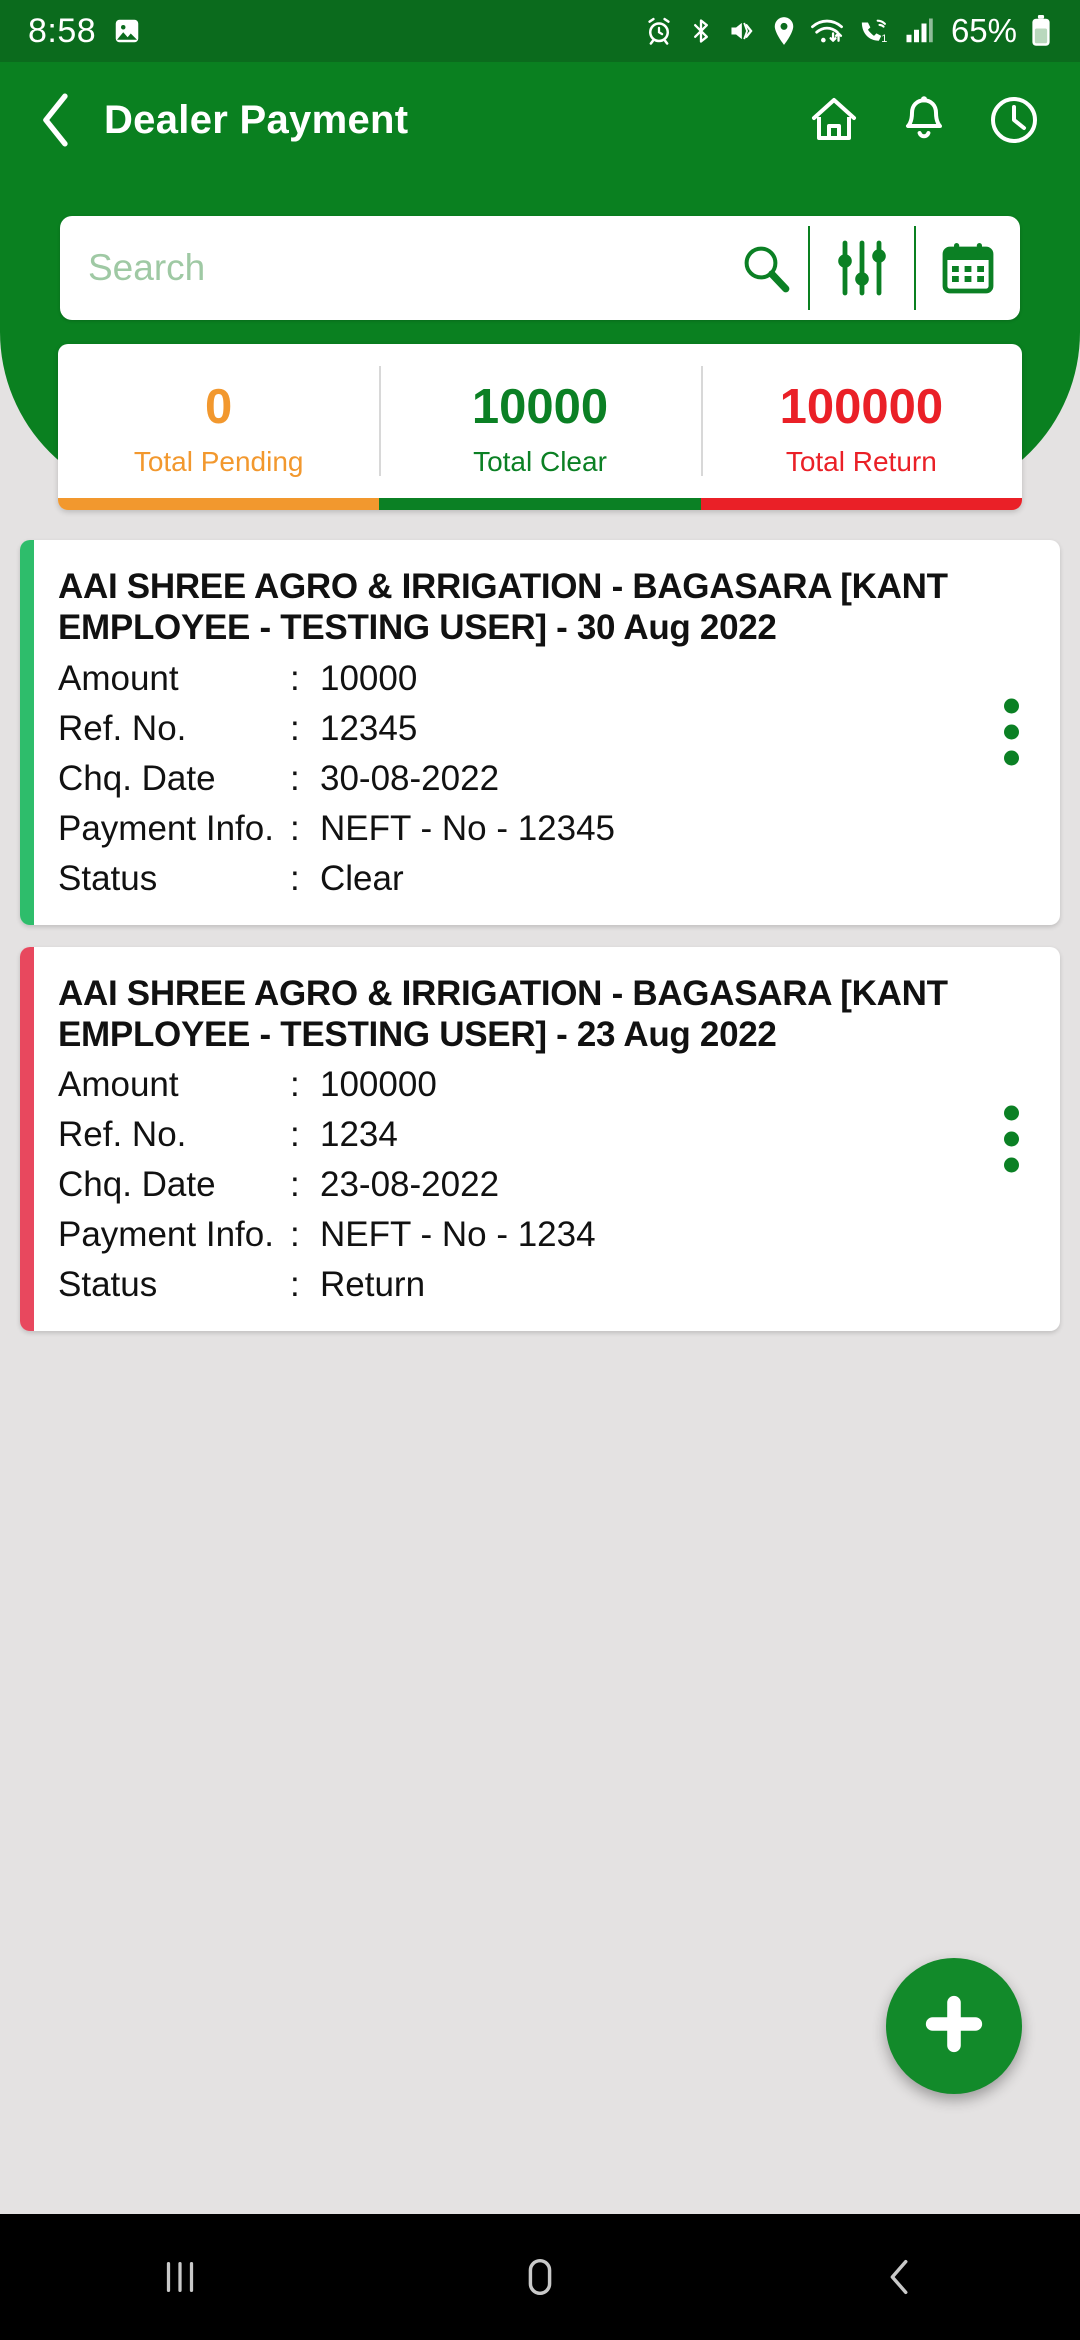  What do you see at coordinates (968, 268) in the screenshot?
I see `calendar-icon` at bounding box center [968, 268].